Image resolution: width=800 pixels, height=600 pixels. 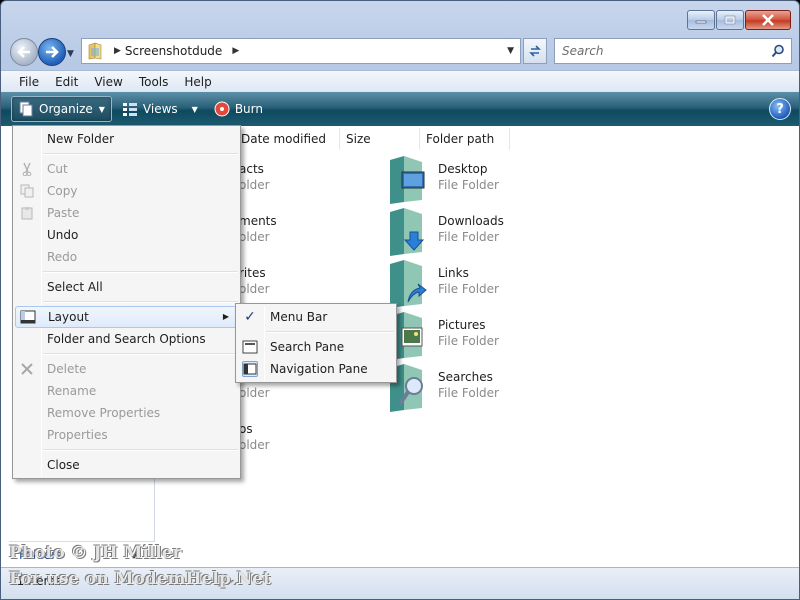 I want to click on menu-item-redo: Redo, so click(x=126, y=257).